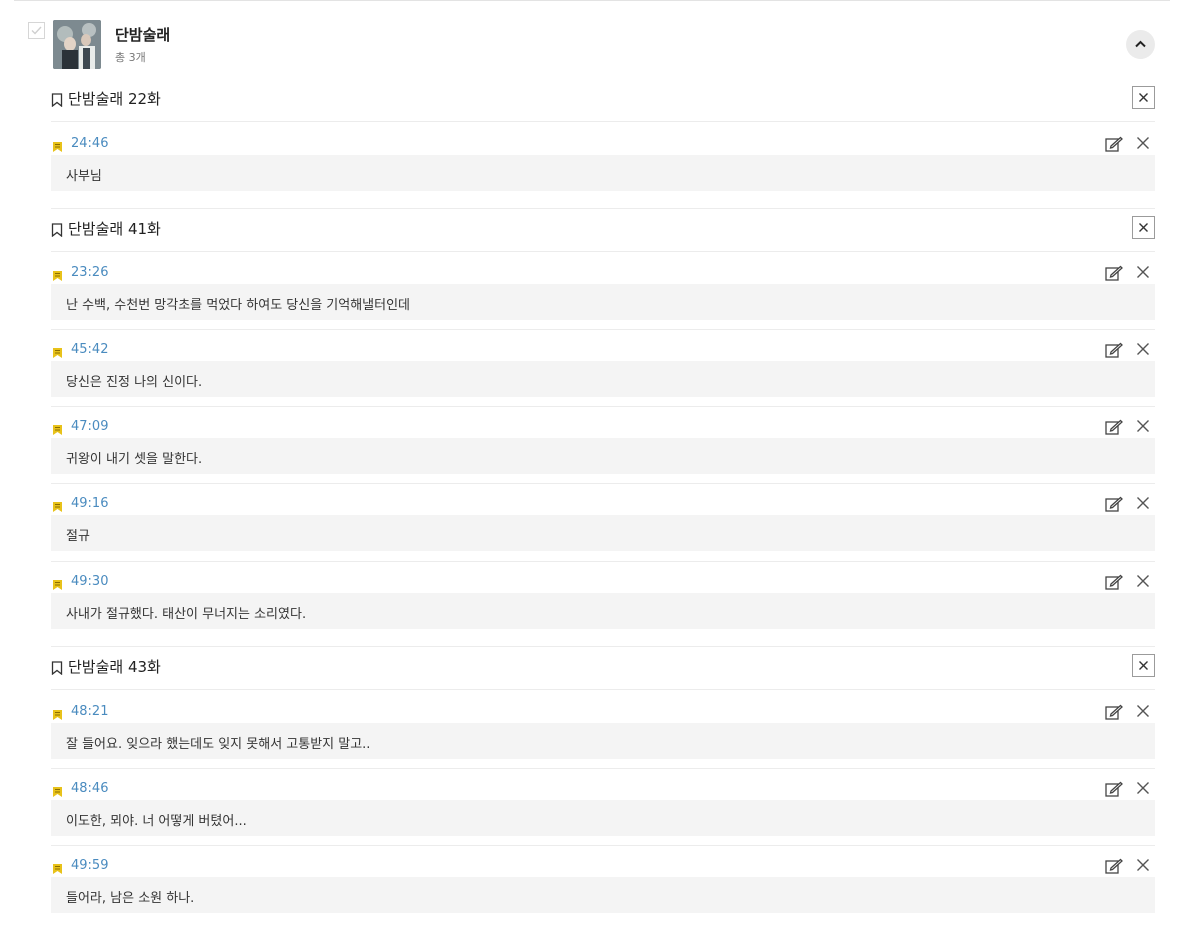 The width and height of the screenshot is (1200, 934). What do you see at coordinates (594, 46) in the screenshot?
I see `series-header: 단밤술래 총 3개` at bounding box center [594, 46].